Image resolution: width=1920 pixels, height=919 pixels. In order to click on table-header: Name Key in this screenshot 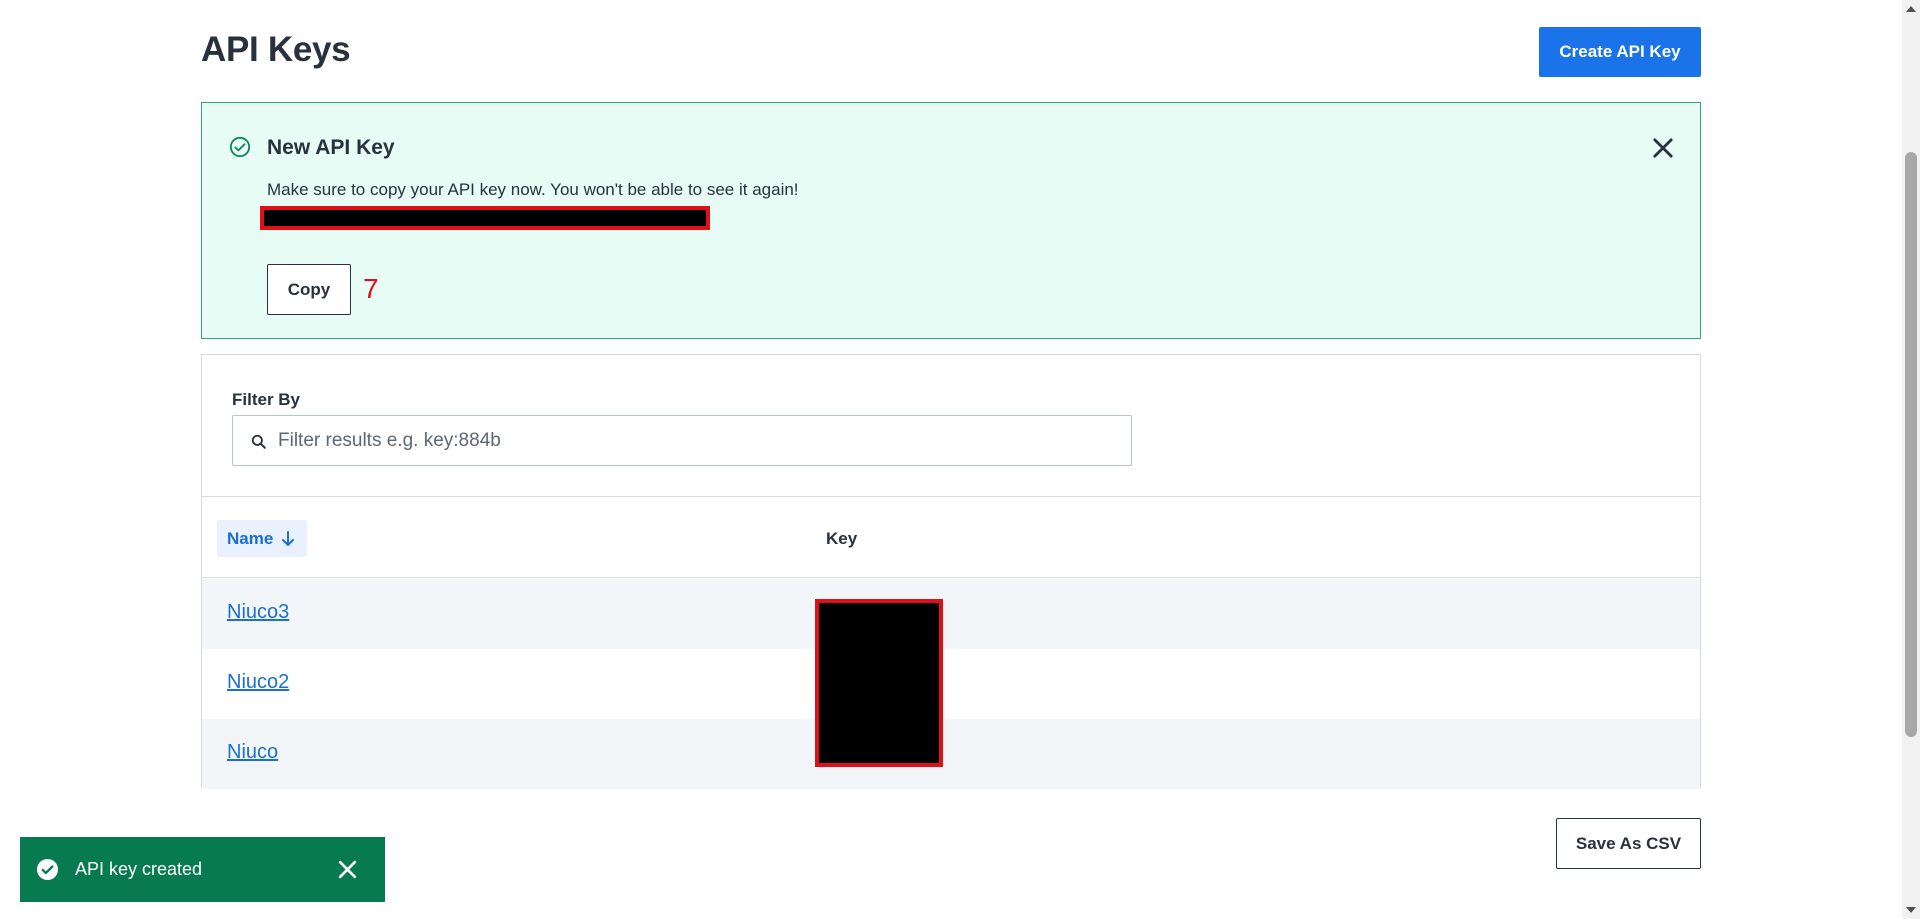, I will do `click(951, 537)`.